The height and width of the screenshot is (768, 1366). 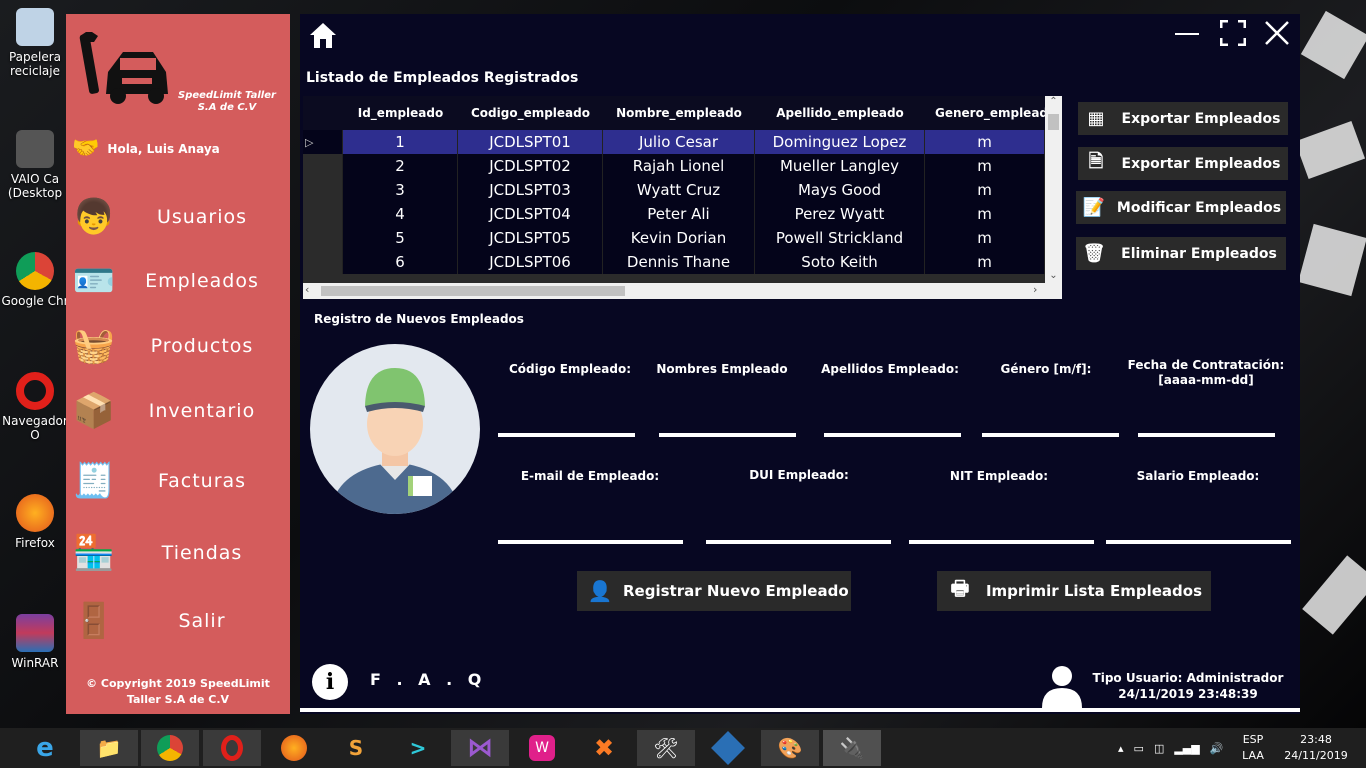 What do you see at coordinates (400, 262) in the screenshot?
I see `table-cell: 6` at bounding box center [400, 262].